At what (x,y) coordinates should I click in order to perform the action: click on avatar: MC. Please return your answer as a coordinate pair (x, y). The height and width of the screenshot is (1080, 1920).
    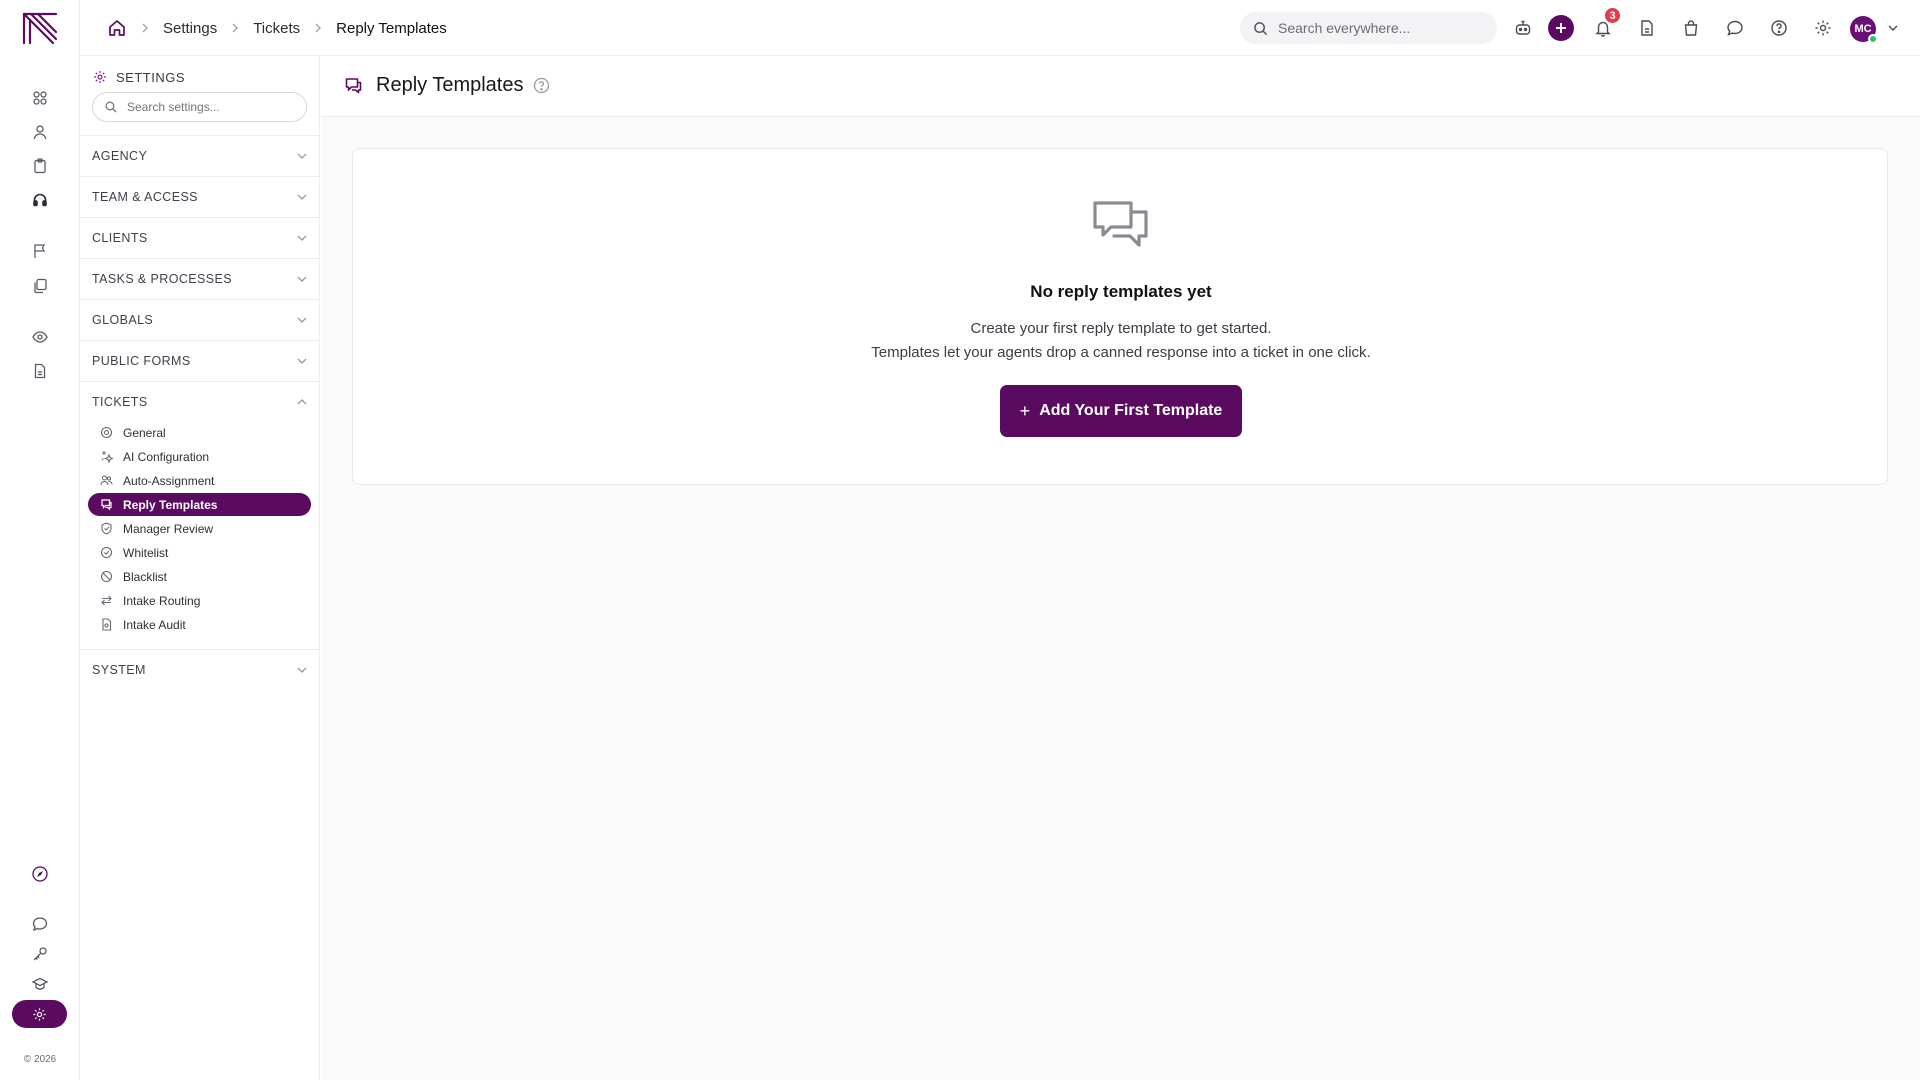
    Looking at the image, I should click on (1864, 30).